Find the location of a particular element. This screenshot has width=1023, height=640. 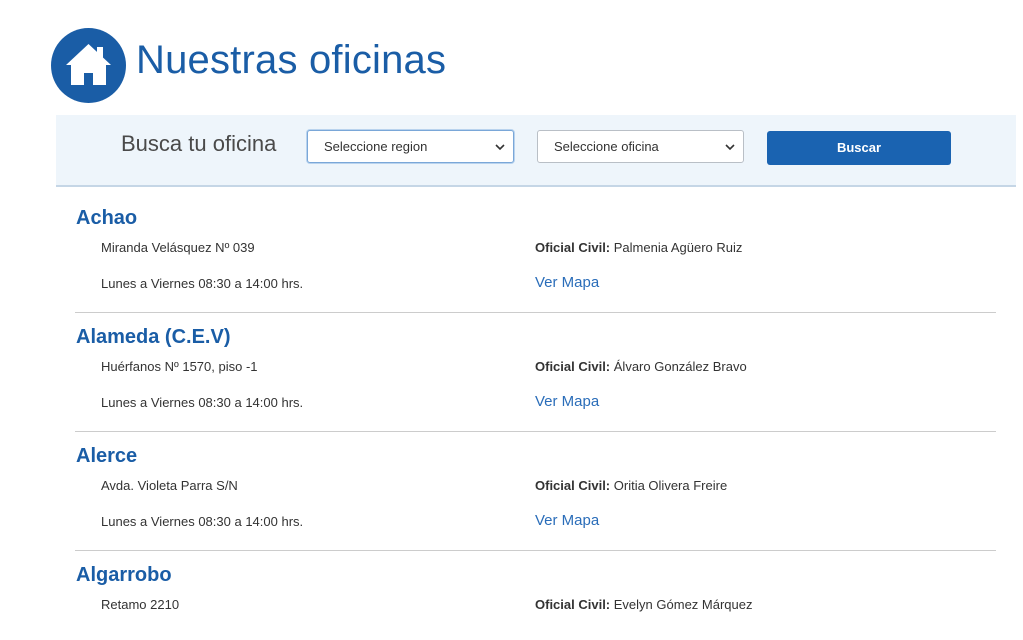

search-button: Buscar is located at coordinates (859, 148).